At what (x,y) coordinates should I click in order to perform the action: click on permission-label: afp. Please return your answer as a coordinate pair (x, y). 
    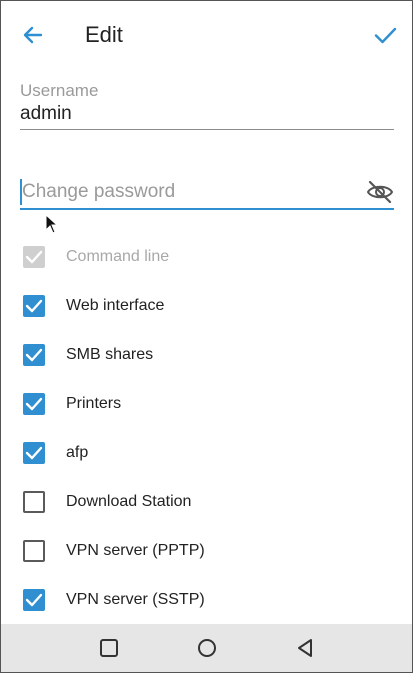
    Looking at the image, I should click on (77, 452).